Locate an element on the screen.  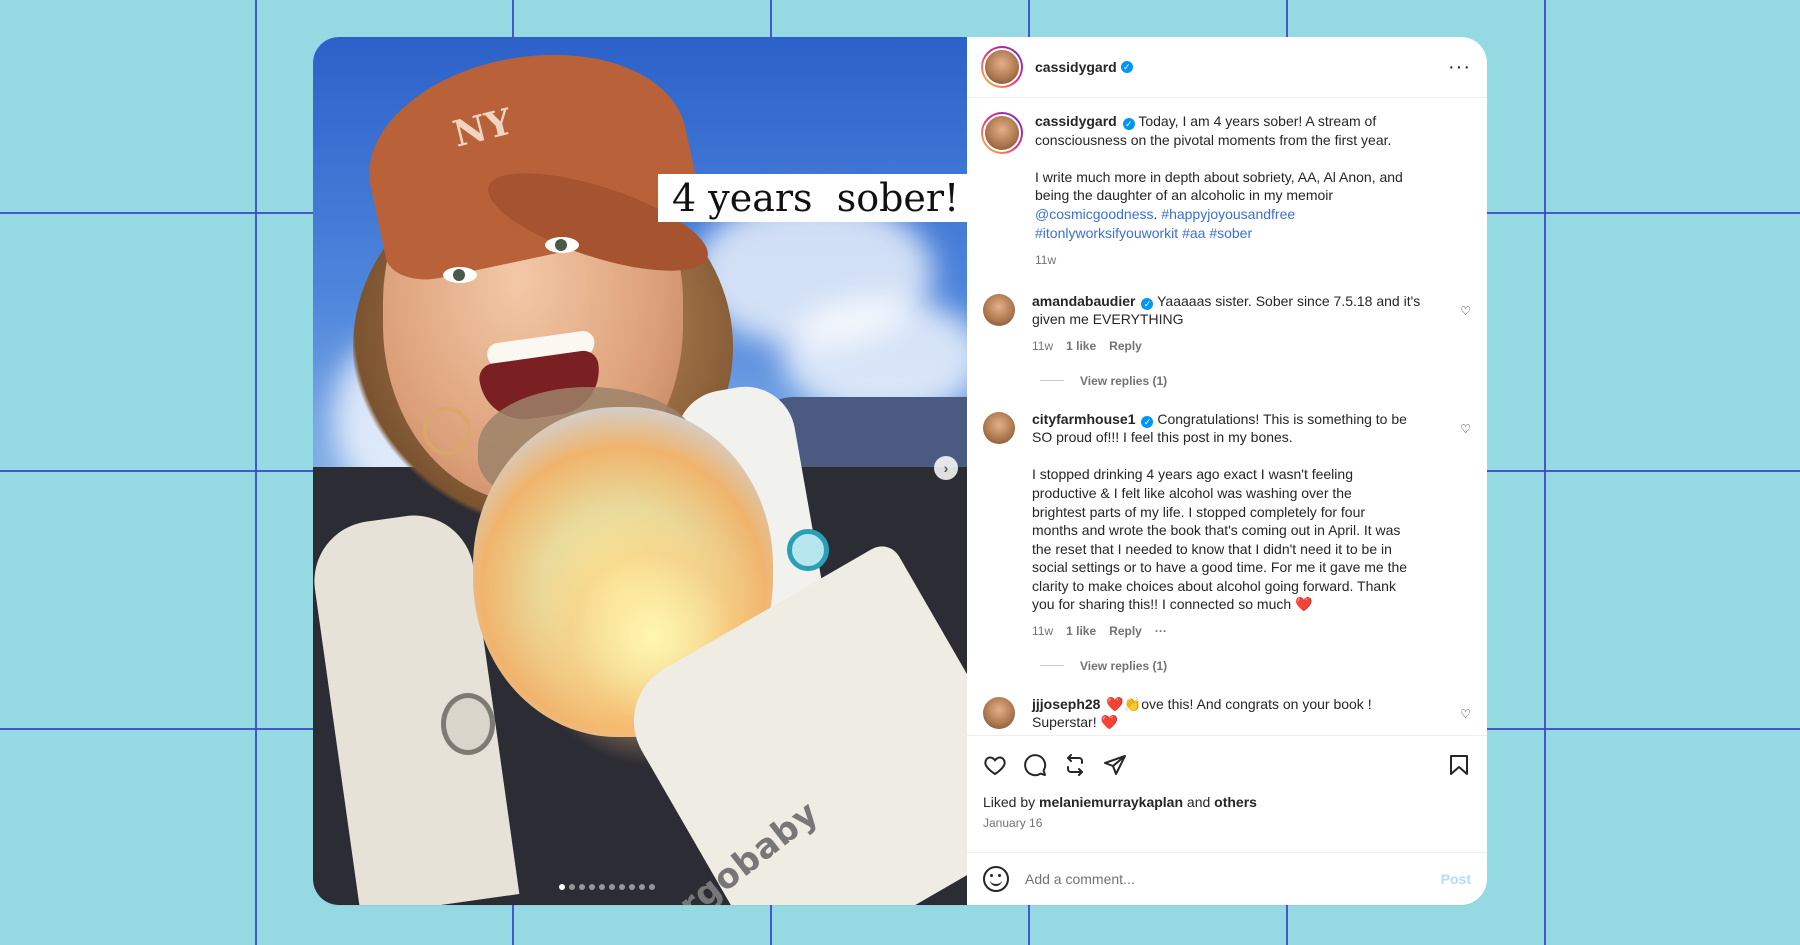
post-button: Post is located at coordinates (1456, 879).